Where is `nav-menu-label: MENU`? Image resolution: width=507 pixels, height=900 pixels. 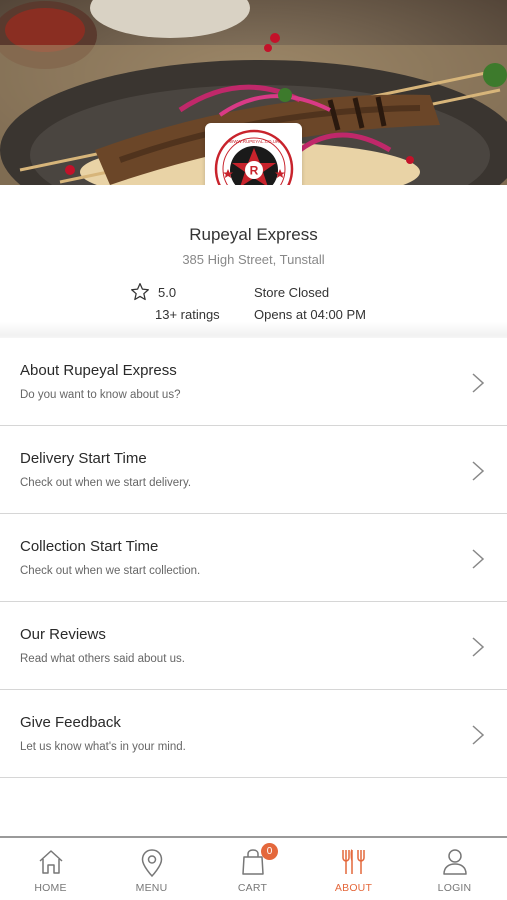 nav-menu-label: MENU is located at coordinates (151, 888).